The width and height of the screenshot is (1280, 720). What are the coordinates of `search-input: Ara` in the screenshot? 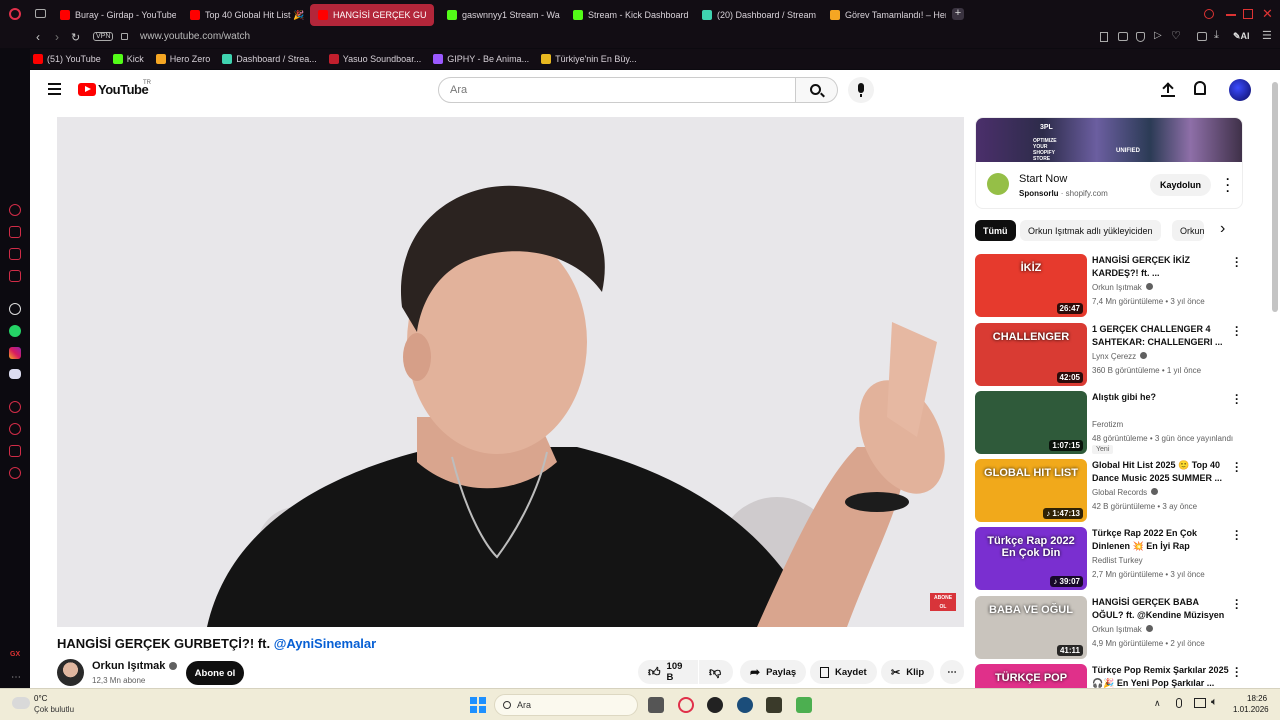 It's located at (617, 90).